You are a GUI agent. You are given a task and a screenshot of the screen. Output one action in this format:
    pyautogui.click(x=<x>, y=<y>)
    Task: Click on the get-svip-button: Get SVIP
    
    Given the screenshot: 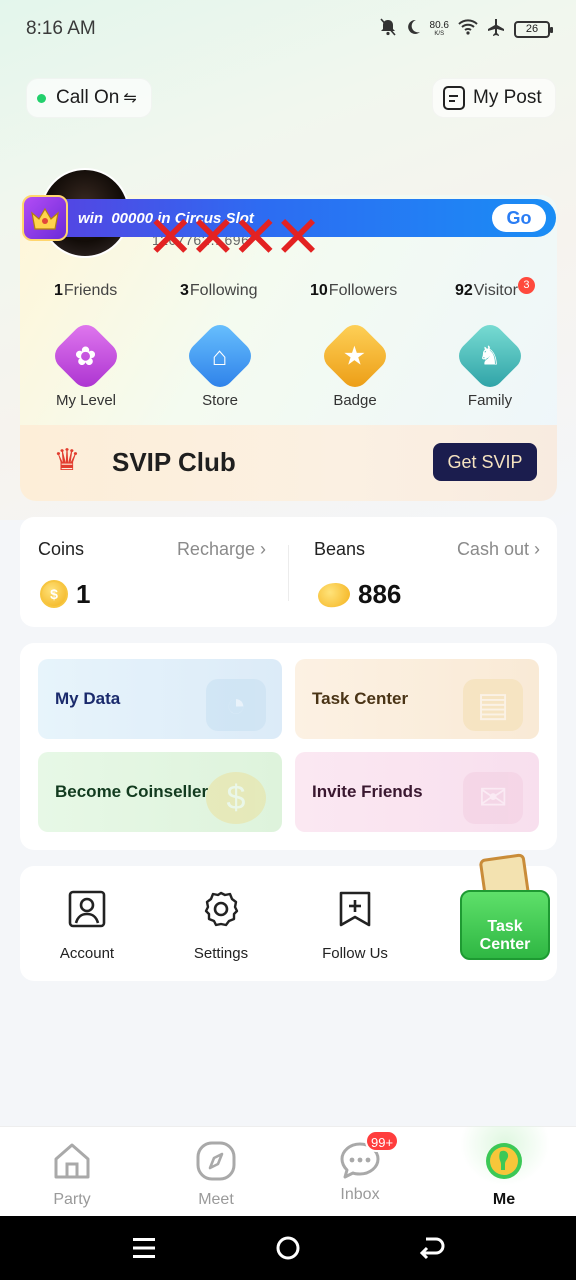 What is the action you would take?
    pyautogui.click(x=485, y=462)
    